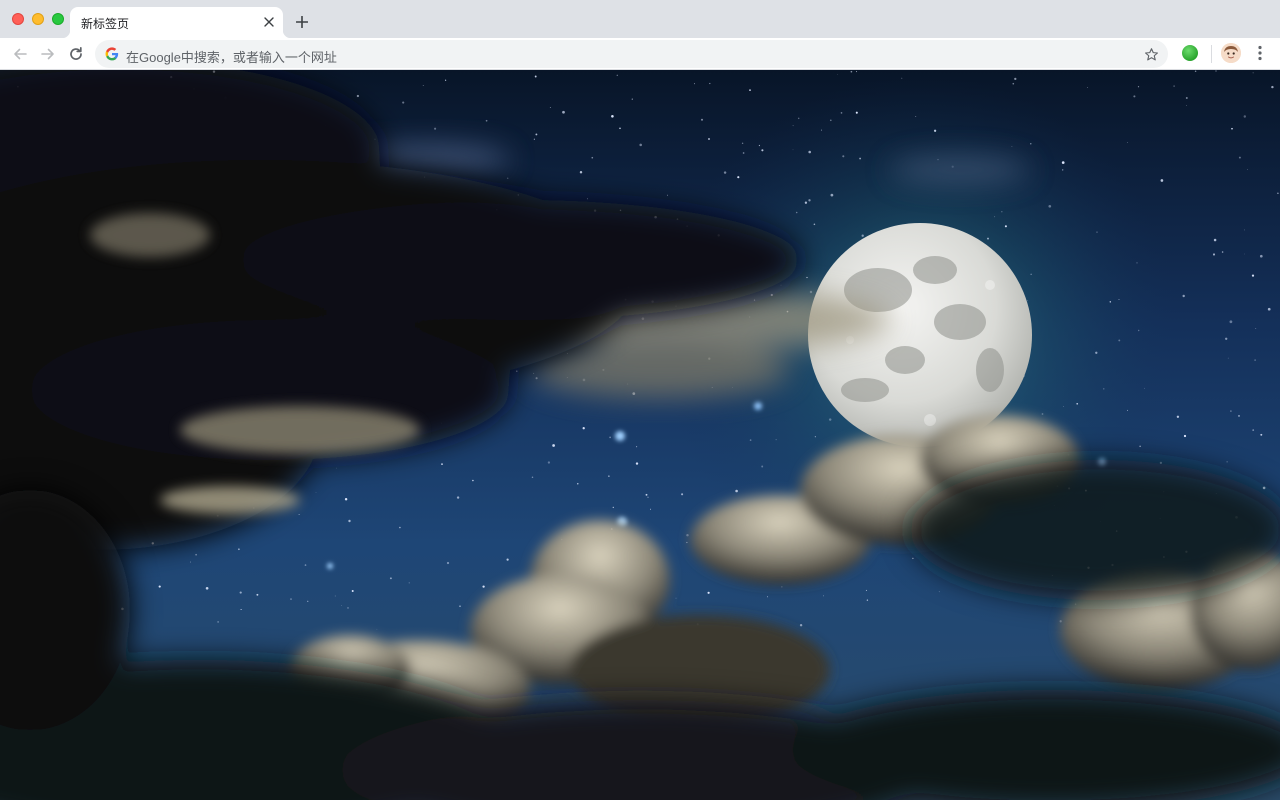 The height and width of the screenshot is (800, 1280). I want to click on forward-button, so click(48, 54).